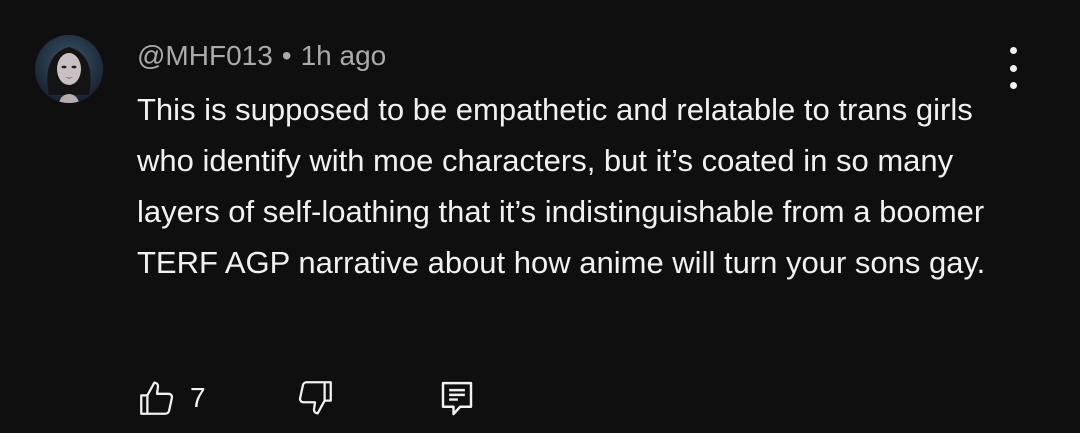 This screenshot has height=433, width=1080. Describe the element at coordinates (157, 398) in the screenshot. I see `thumbs-up-icon` at that location.